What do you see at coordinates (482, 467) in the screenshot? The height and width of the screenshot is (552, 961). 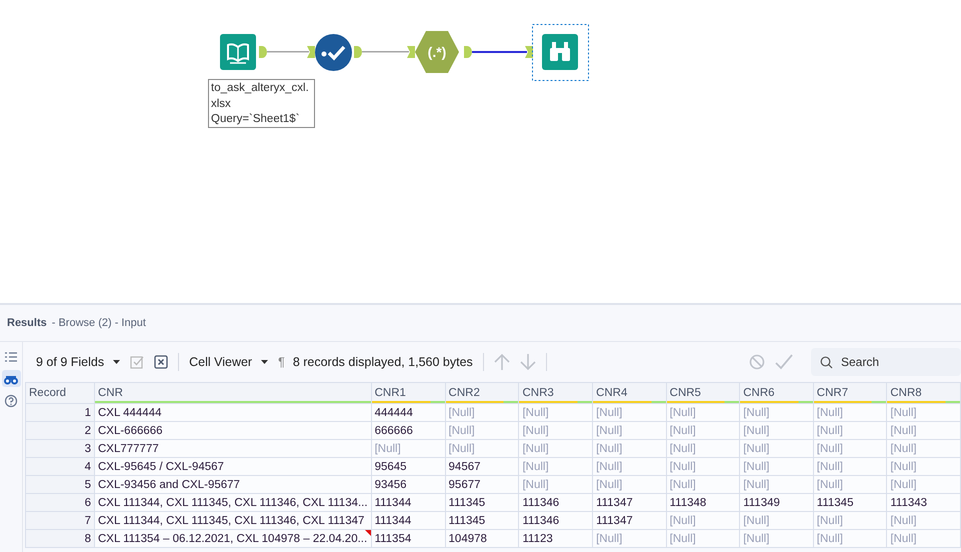 I see `table-cell: 94567` at bounding box center [482, 467].